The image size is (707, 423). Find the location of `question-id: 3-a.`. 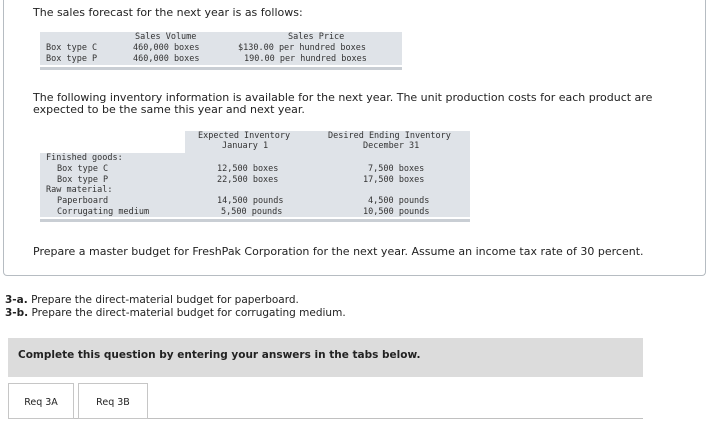

question-id: 3-a. is located at coordinates (16, 300).